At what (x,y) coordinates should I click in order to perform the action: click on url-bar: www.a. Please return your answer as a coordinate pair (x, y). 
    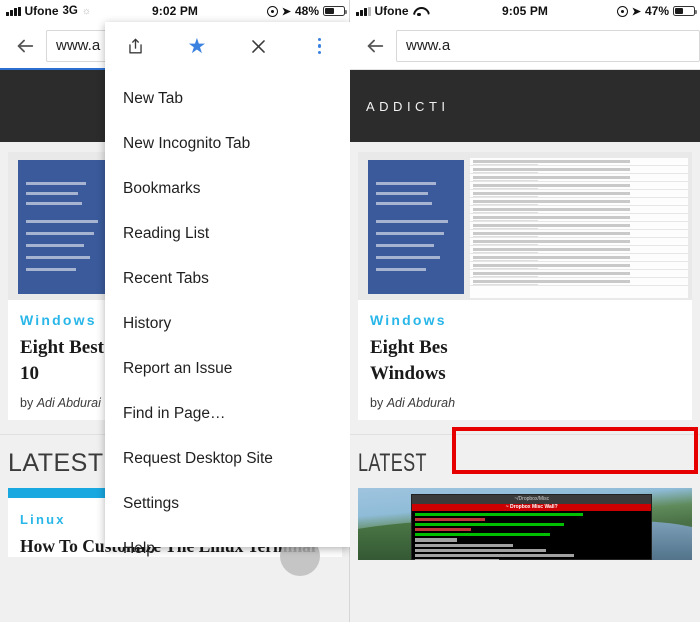
    Looking at the image, I should click on (548, 45).